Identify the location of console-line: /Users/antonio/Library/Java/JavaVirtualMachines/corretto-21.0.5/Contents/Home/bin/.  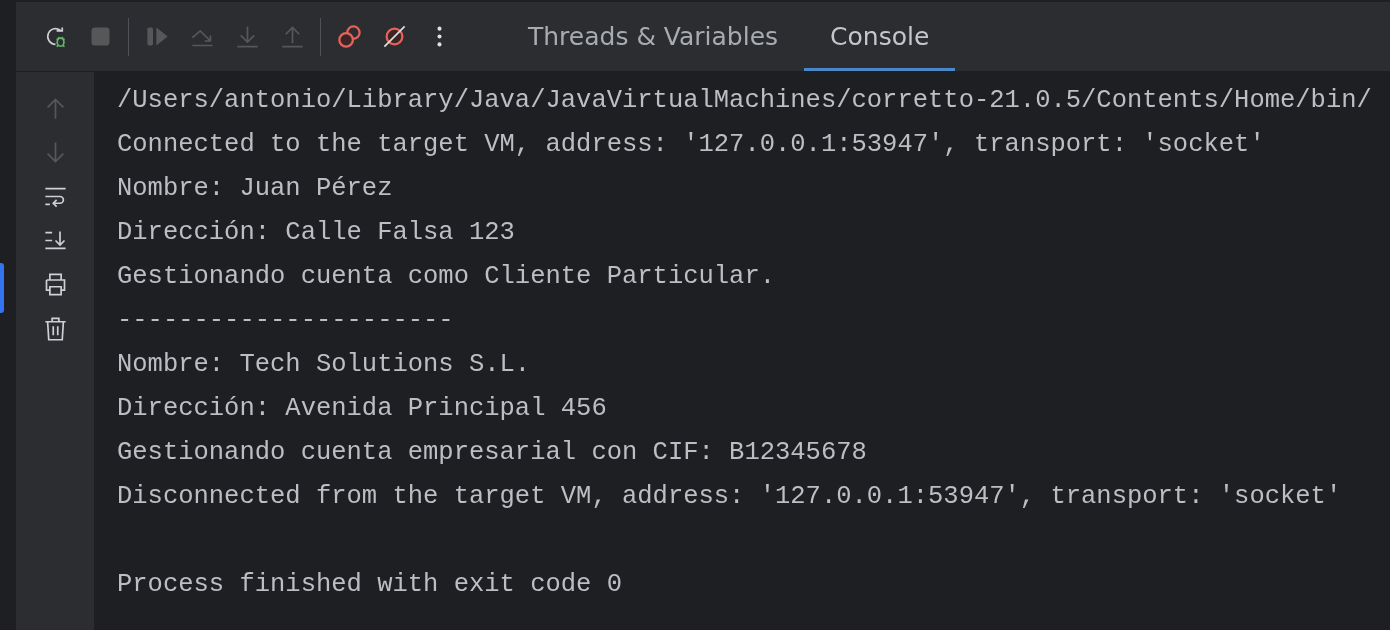
(744, 100).